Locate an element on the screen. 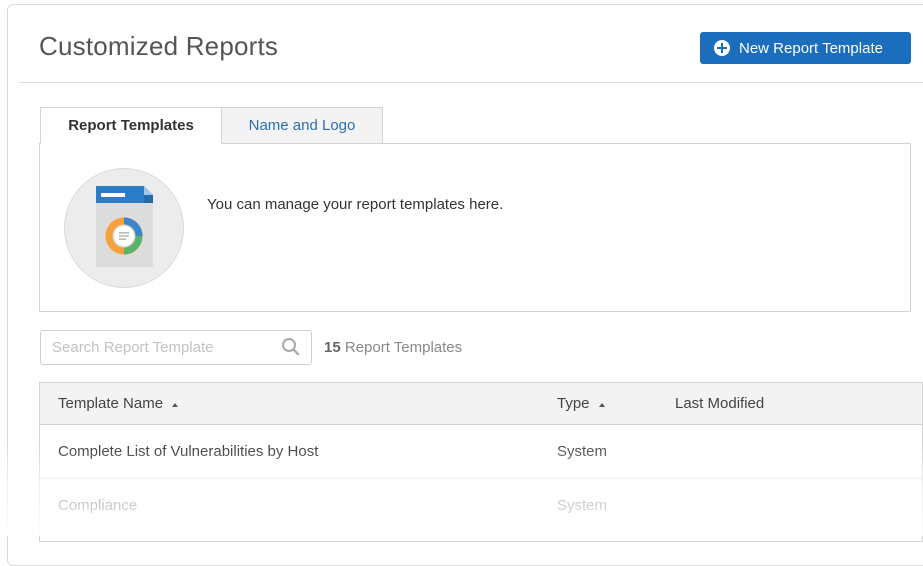  illustration-circle is located at coordinates (124, 228).